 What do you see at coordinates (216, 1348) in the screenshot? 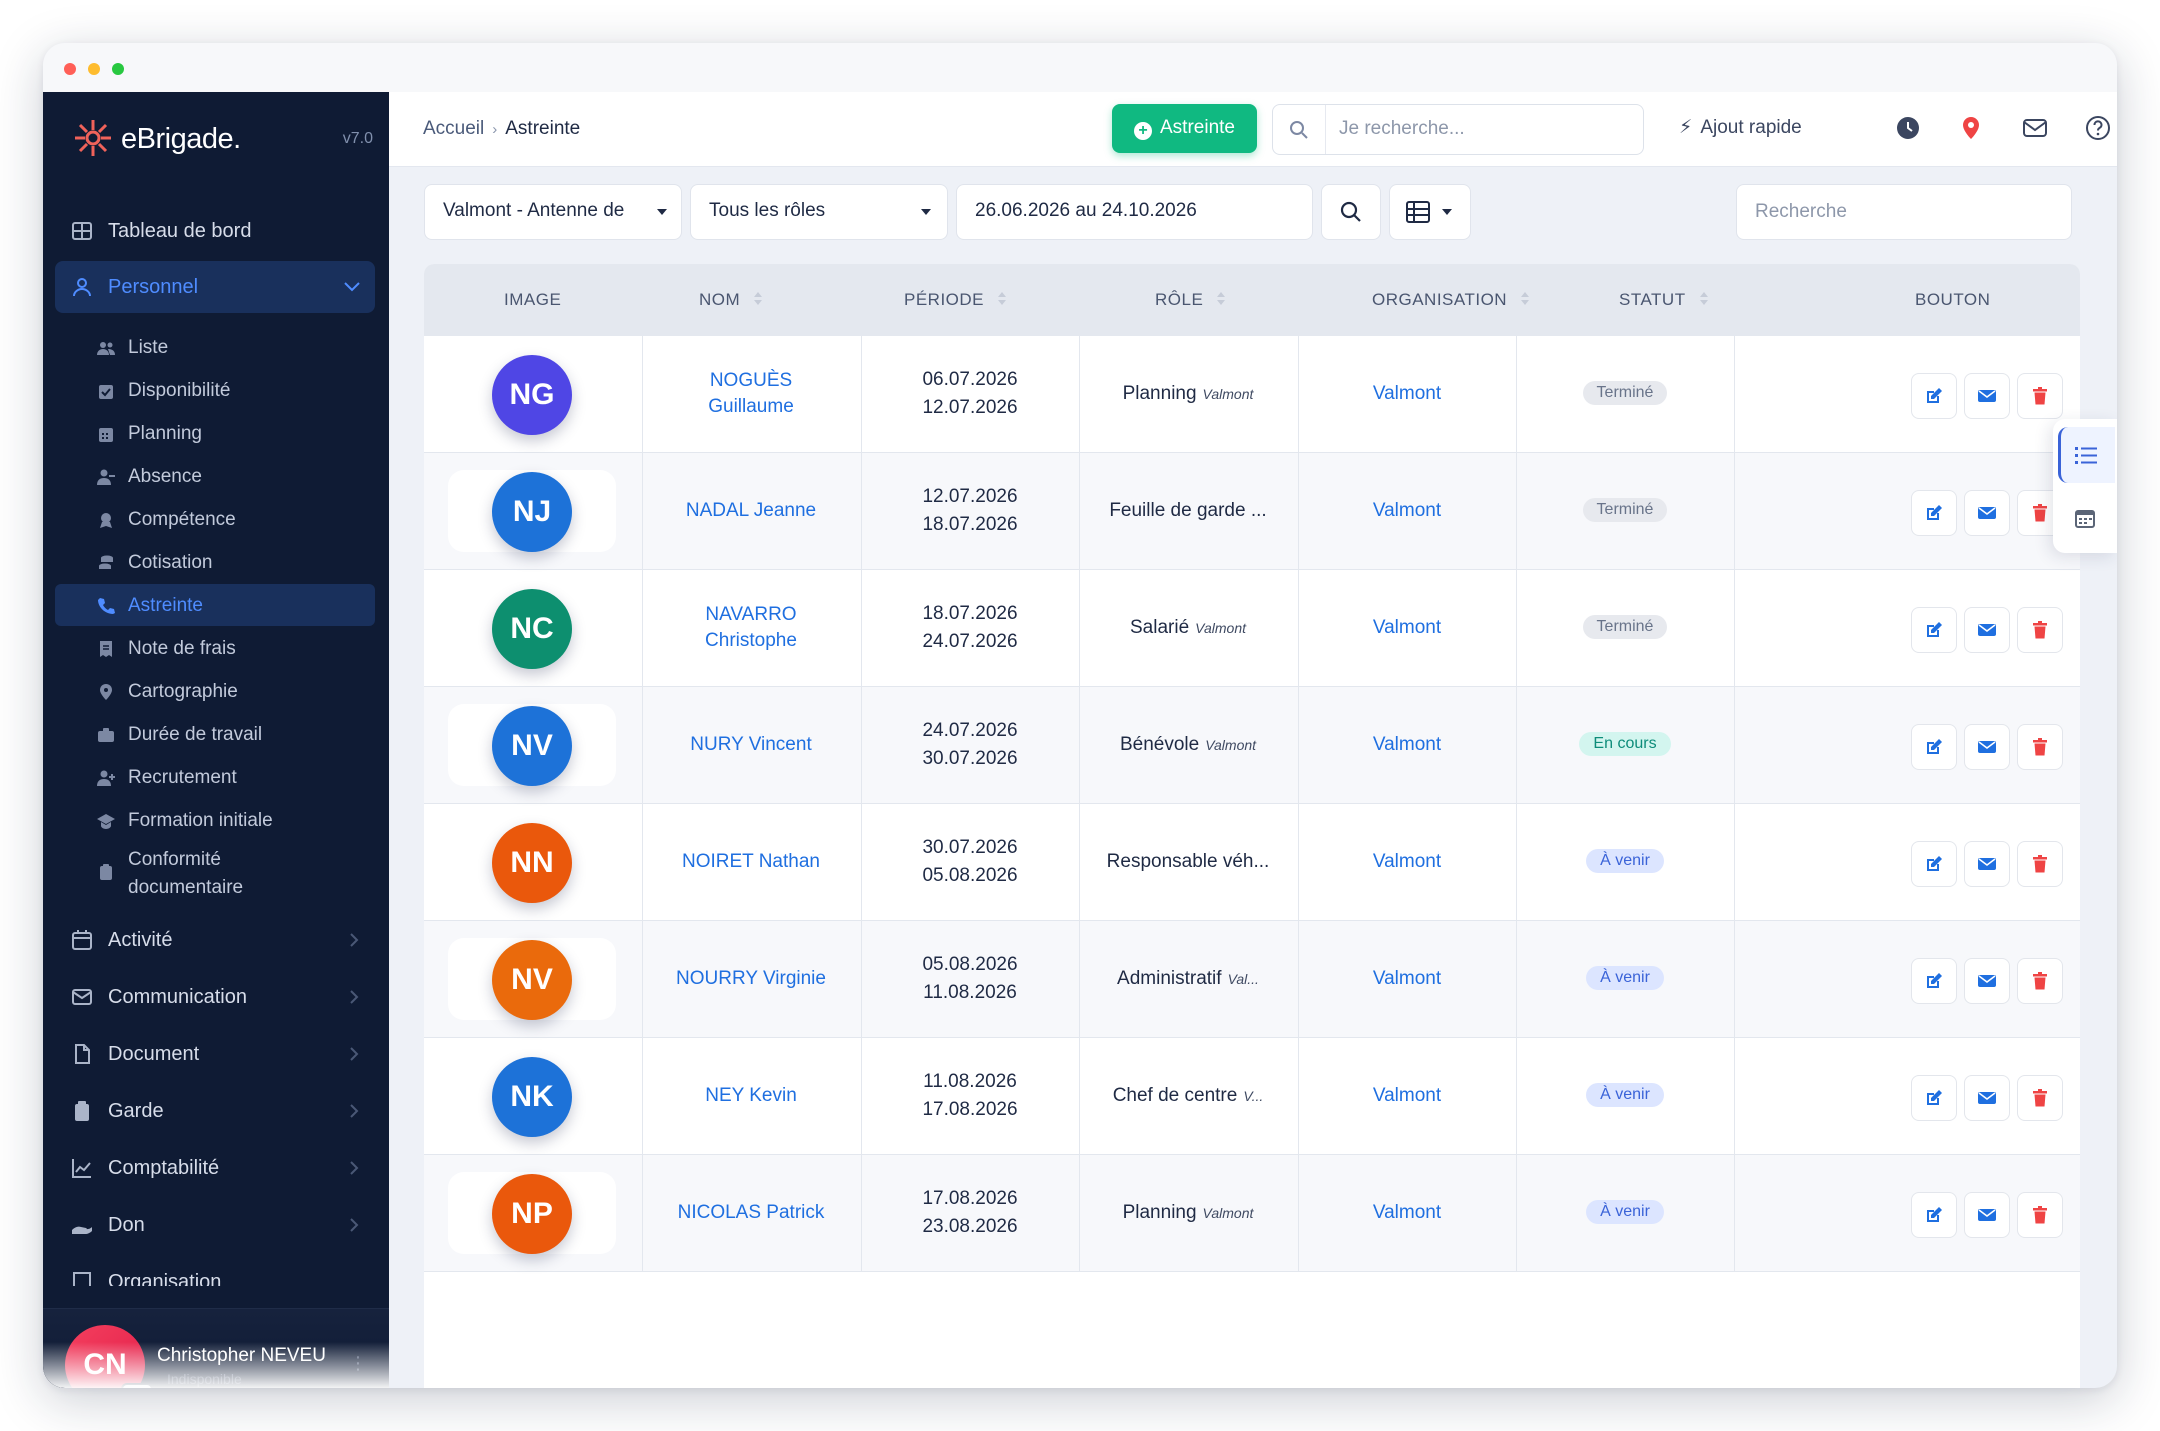
I see `user-profile: CN Christopher NEVEU Indisponible ⋮` at bounding box center [216, 1348].